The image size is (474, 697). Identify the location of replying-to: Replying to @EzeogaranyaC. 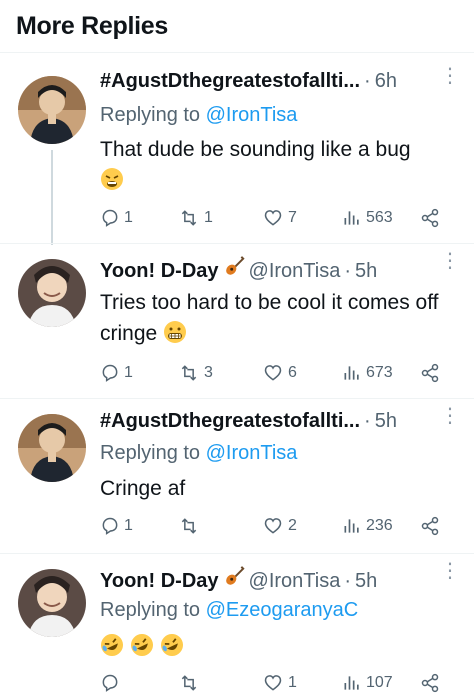
(229, 610).